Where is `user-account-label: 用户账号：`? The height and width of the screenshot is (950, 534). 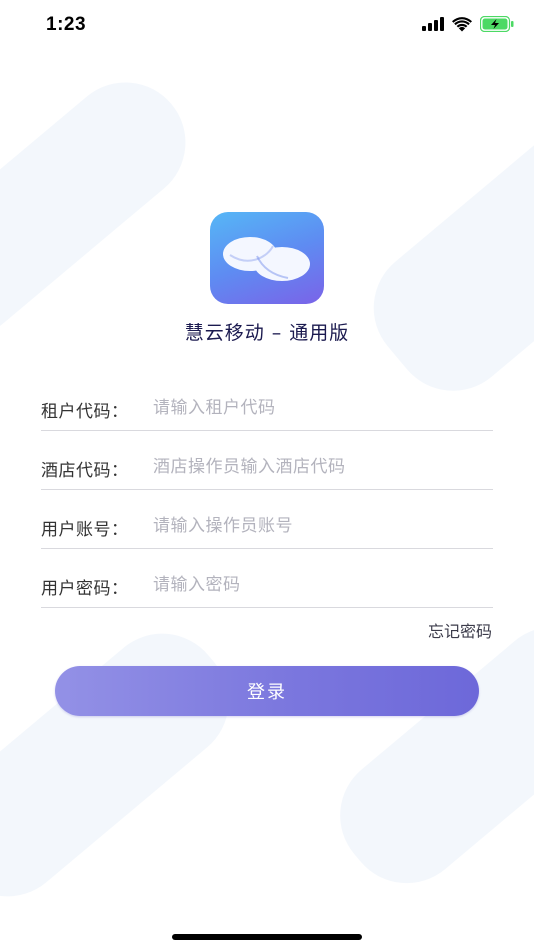 user-account-label: 用户账号： is located at coordinates (85, 530).